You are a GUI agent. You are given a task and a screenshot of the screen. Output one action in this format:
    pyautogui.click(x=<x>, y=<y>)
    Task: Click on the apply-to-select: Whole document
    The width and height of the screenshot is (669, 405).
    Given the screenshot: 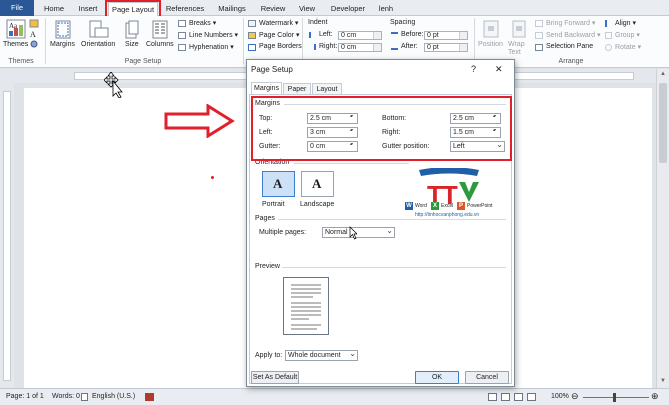 What is the action you would take?
    pyautogui.click(x=321, y=355)
    